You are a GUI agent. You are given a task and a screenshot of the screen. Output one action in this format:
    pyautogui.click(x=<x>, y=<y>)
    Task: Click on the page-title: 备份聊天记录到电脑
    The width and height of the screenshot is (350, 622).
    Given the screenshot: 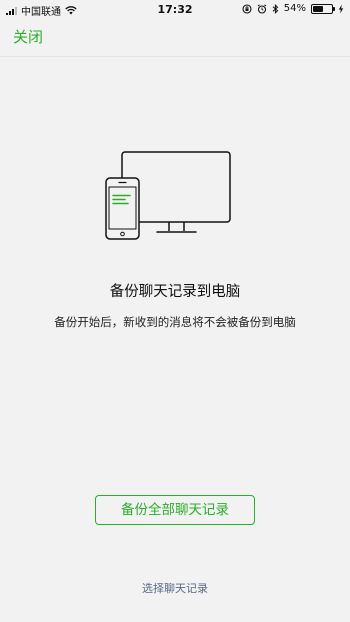 What is the action you would take?
    pyautogui.click(x=175, y=292)
    